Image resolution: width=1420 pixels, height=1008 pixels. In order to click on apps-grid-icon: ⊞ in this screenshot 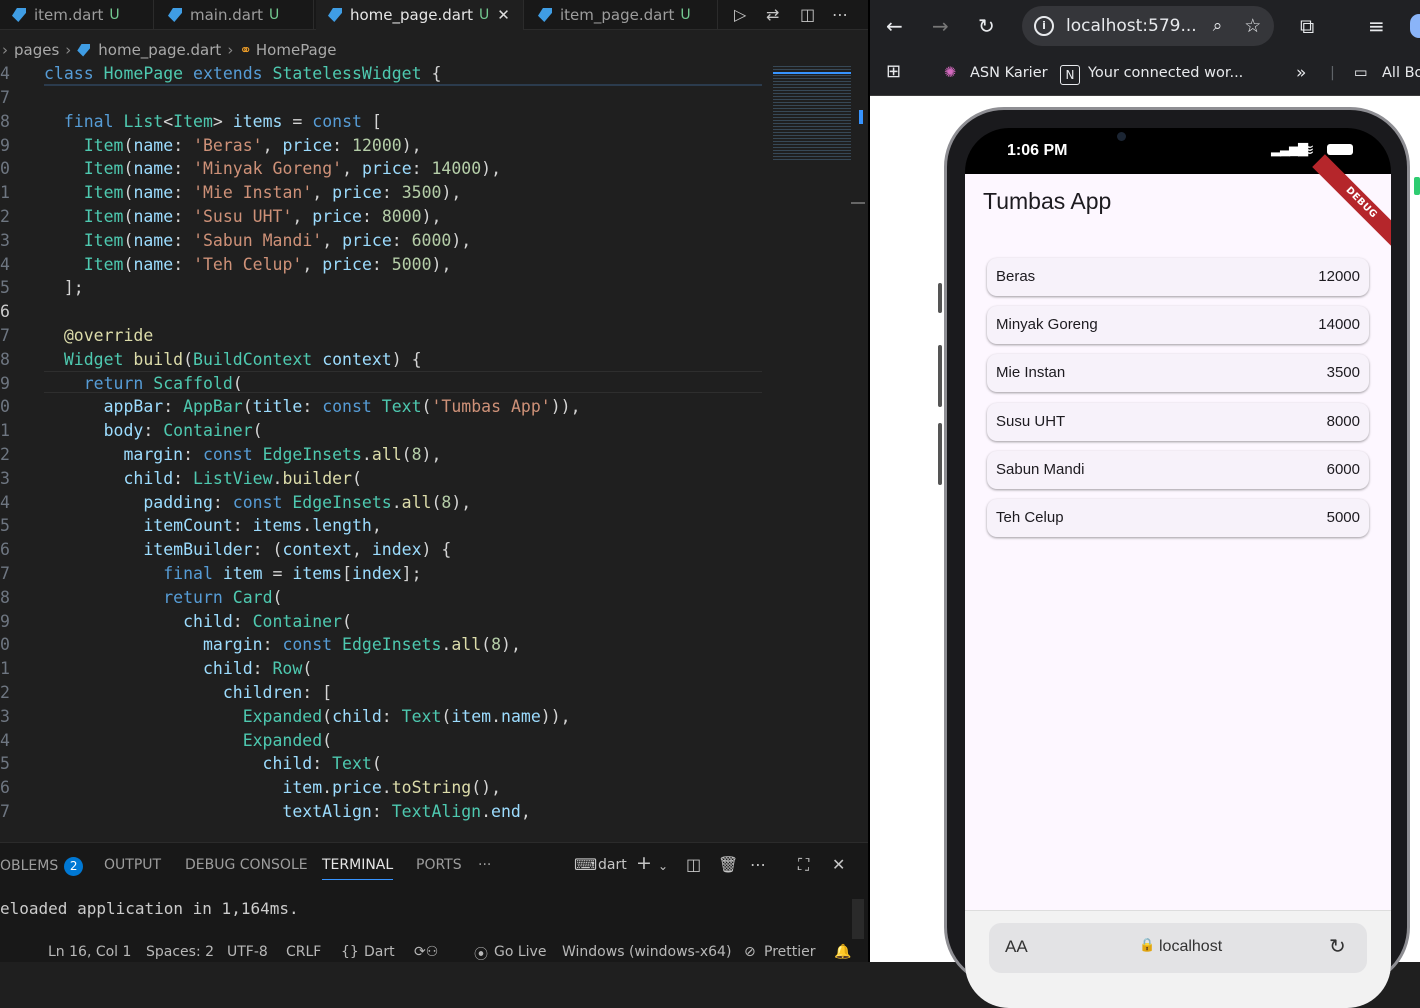, I will do `click(893, 71)`.